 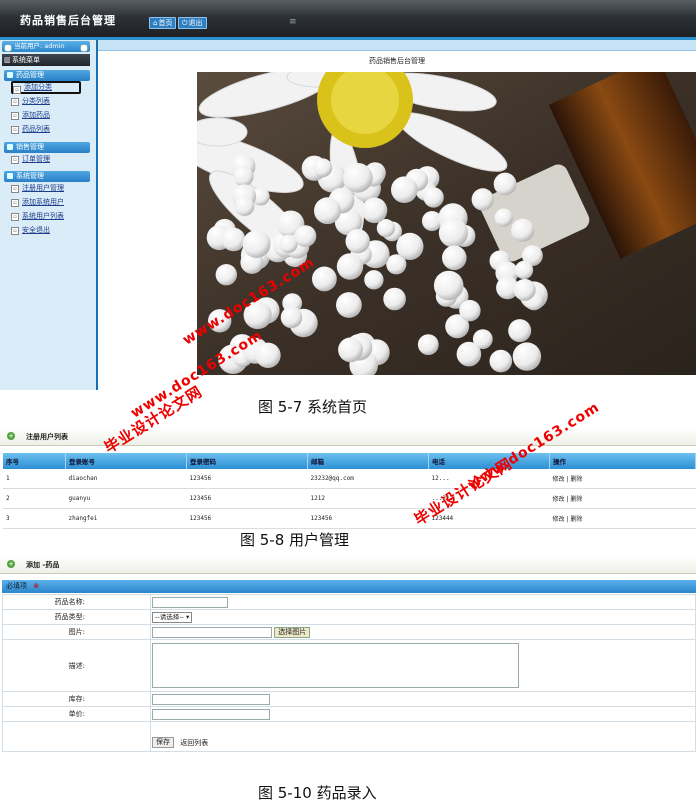 I want to click on drug-name-input, so click(x=190, y=602).